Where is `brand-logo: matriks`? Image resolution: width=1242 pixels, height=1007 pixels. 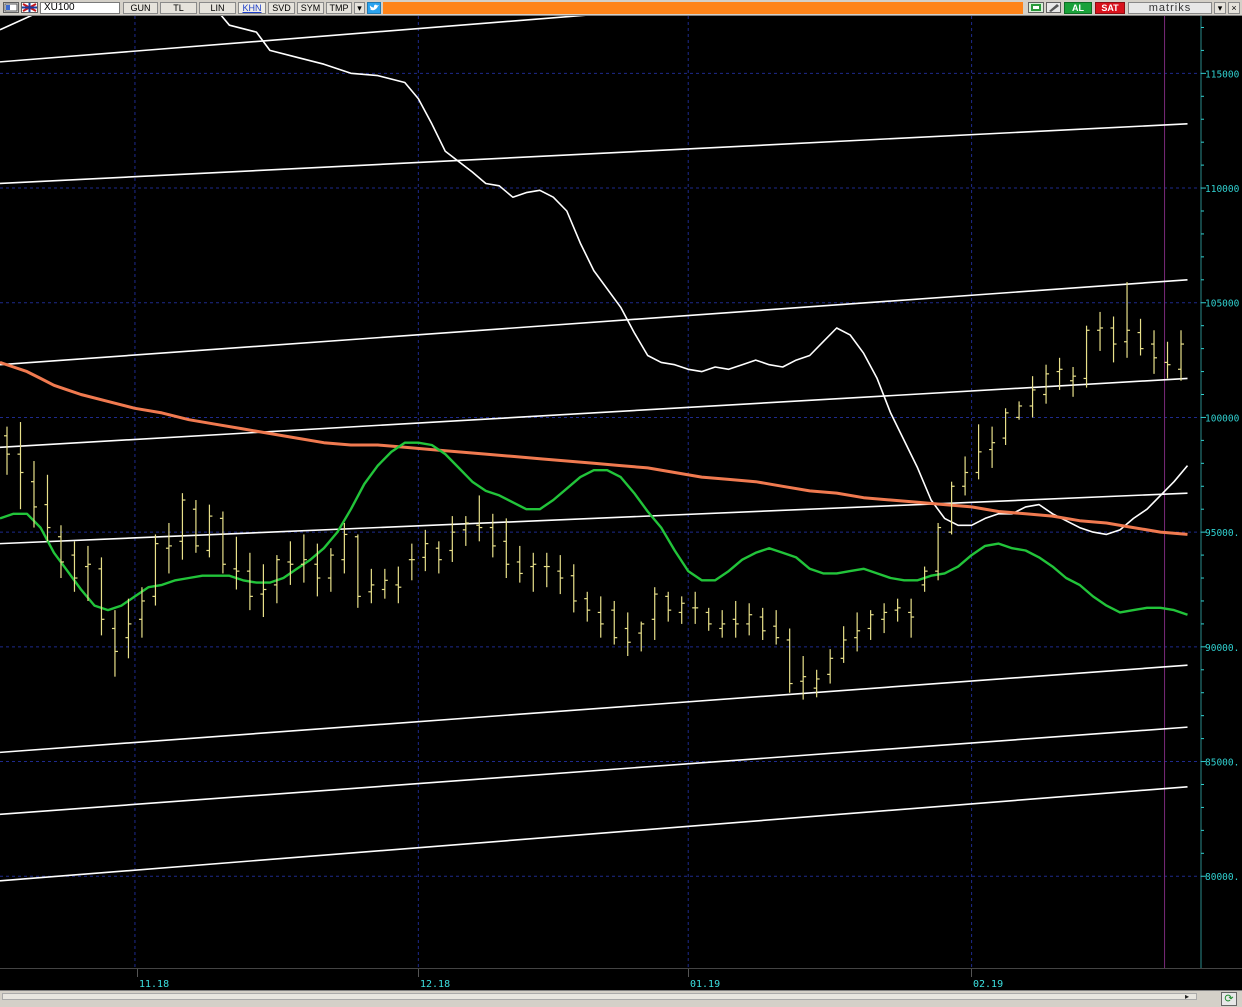
brand-logo: matriks is located at coordinates (1170, 8).